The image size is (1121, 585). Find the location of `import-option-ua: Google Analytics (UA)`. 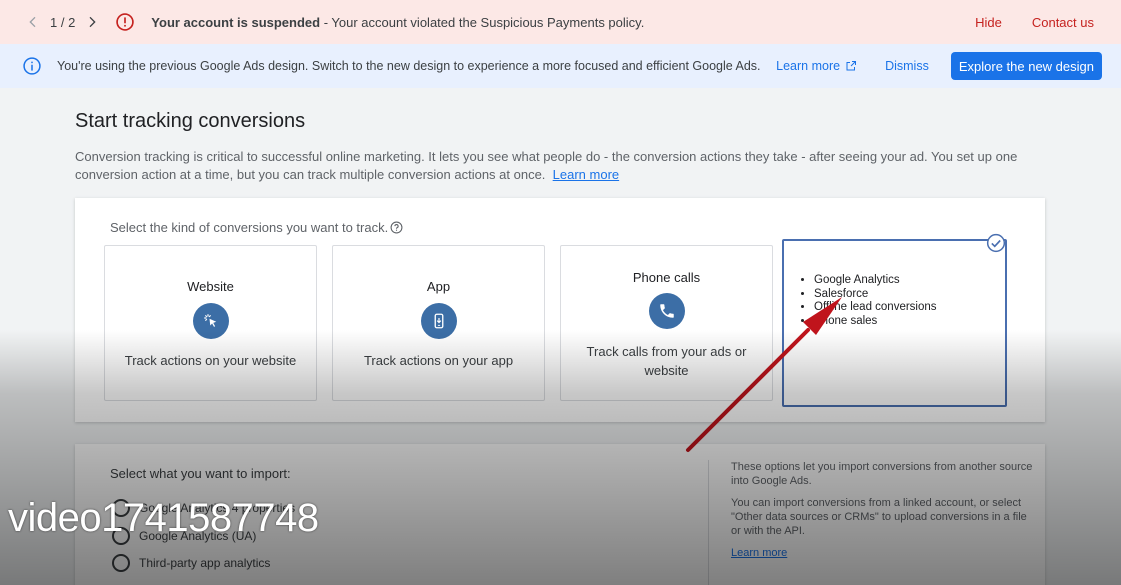

import-option-ua: Google Analytics (UA) is located at coordinates (184, 536).